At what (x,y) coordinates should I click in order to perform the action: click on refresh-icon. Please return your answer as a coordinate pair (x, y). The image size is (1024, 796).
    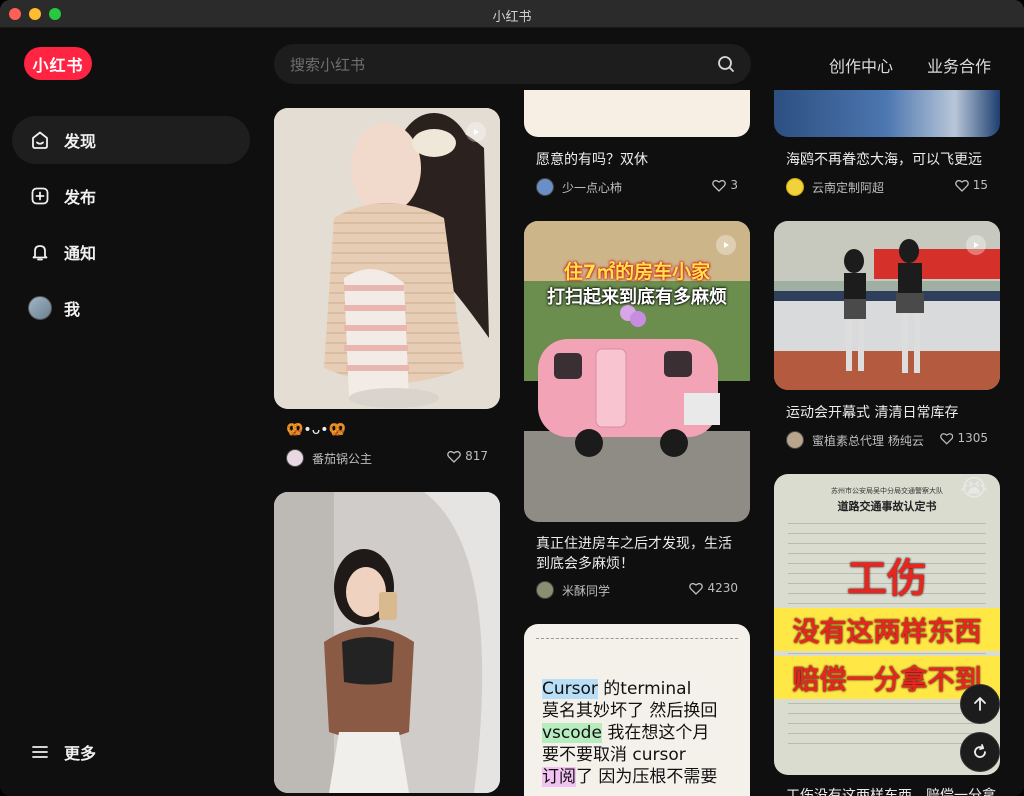
    Looking at the image, I should click on (980, 751).